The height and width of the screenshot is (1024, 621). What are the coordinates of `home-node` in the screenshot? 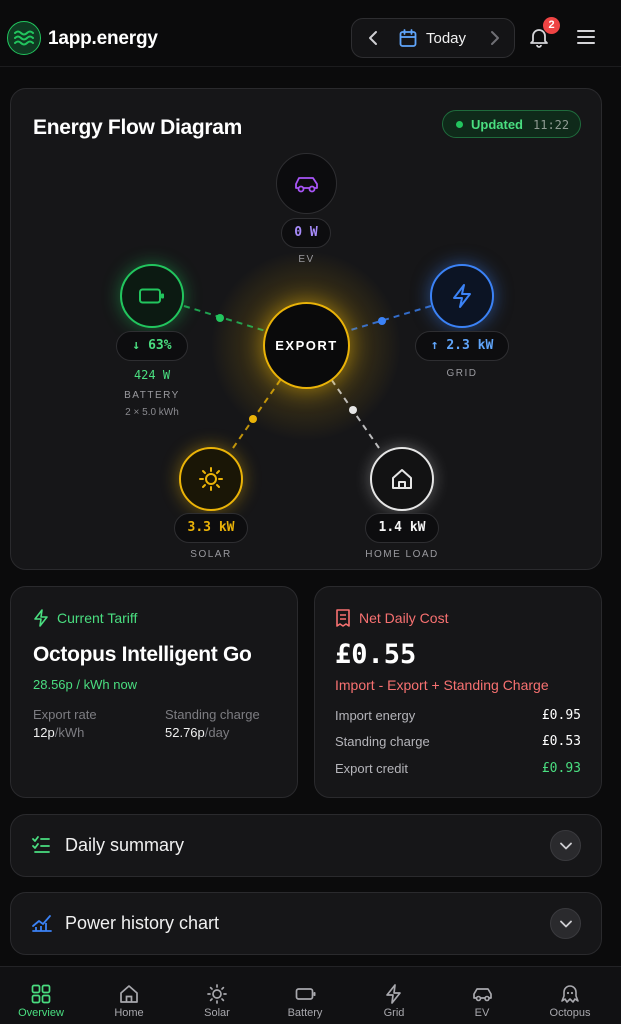 It's located at (402, 479).